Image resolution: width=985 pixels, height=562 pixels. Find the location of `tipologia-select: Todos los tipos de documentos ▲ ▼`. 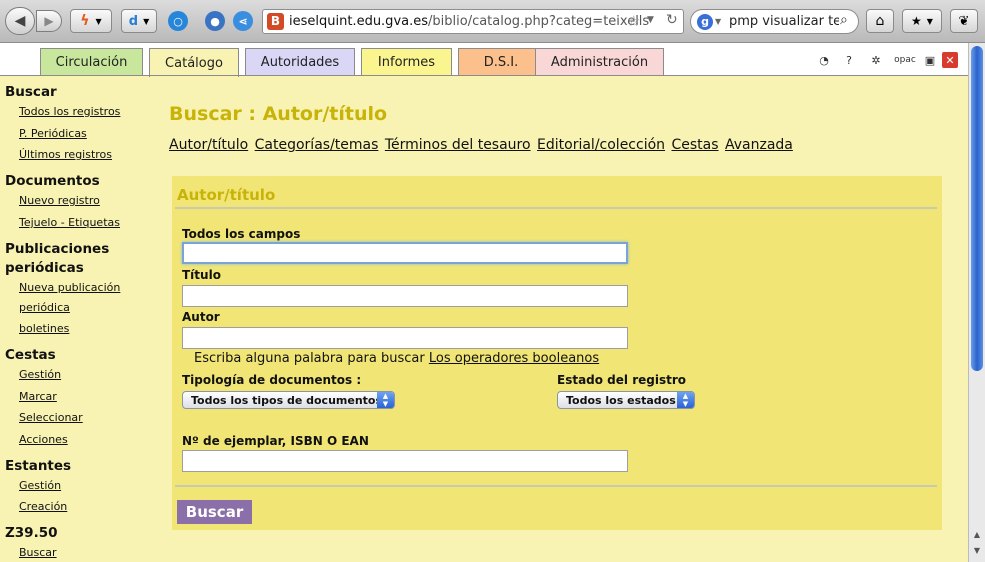

tipologia-select: Todos los tipos de documentos ▲ ▼ is located at coordinates (288, 400).